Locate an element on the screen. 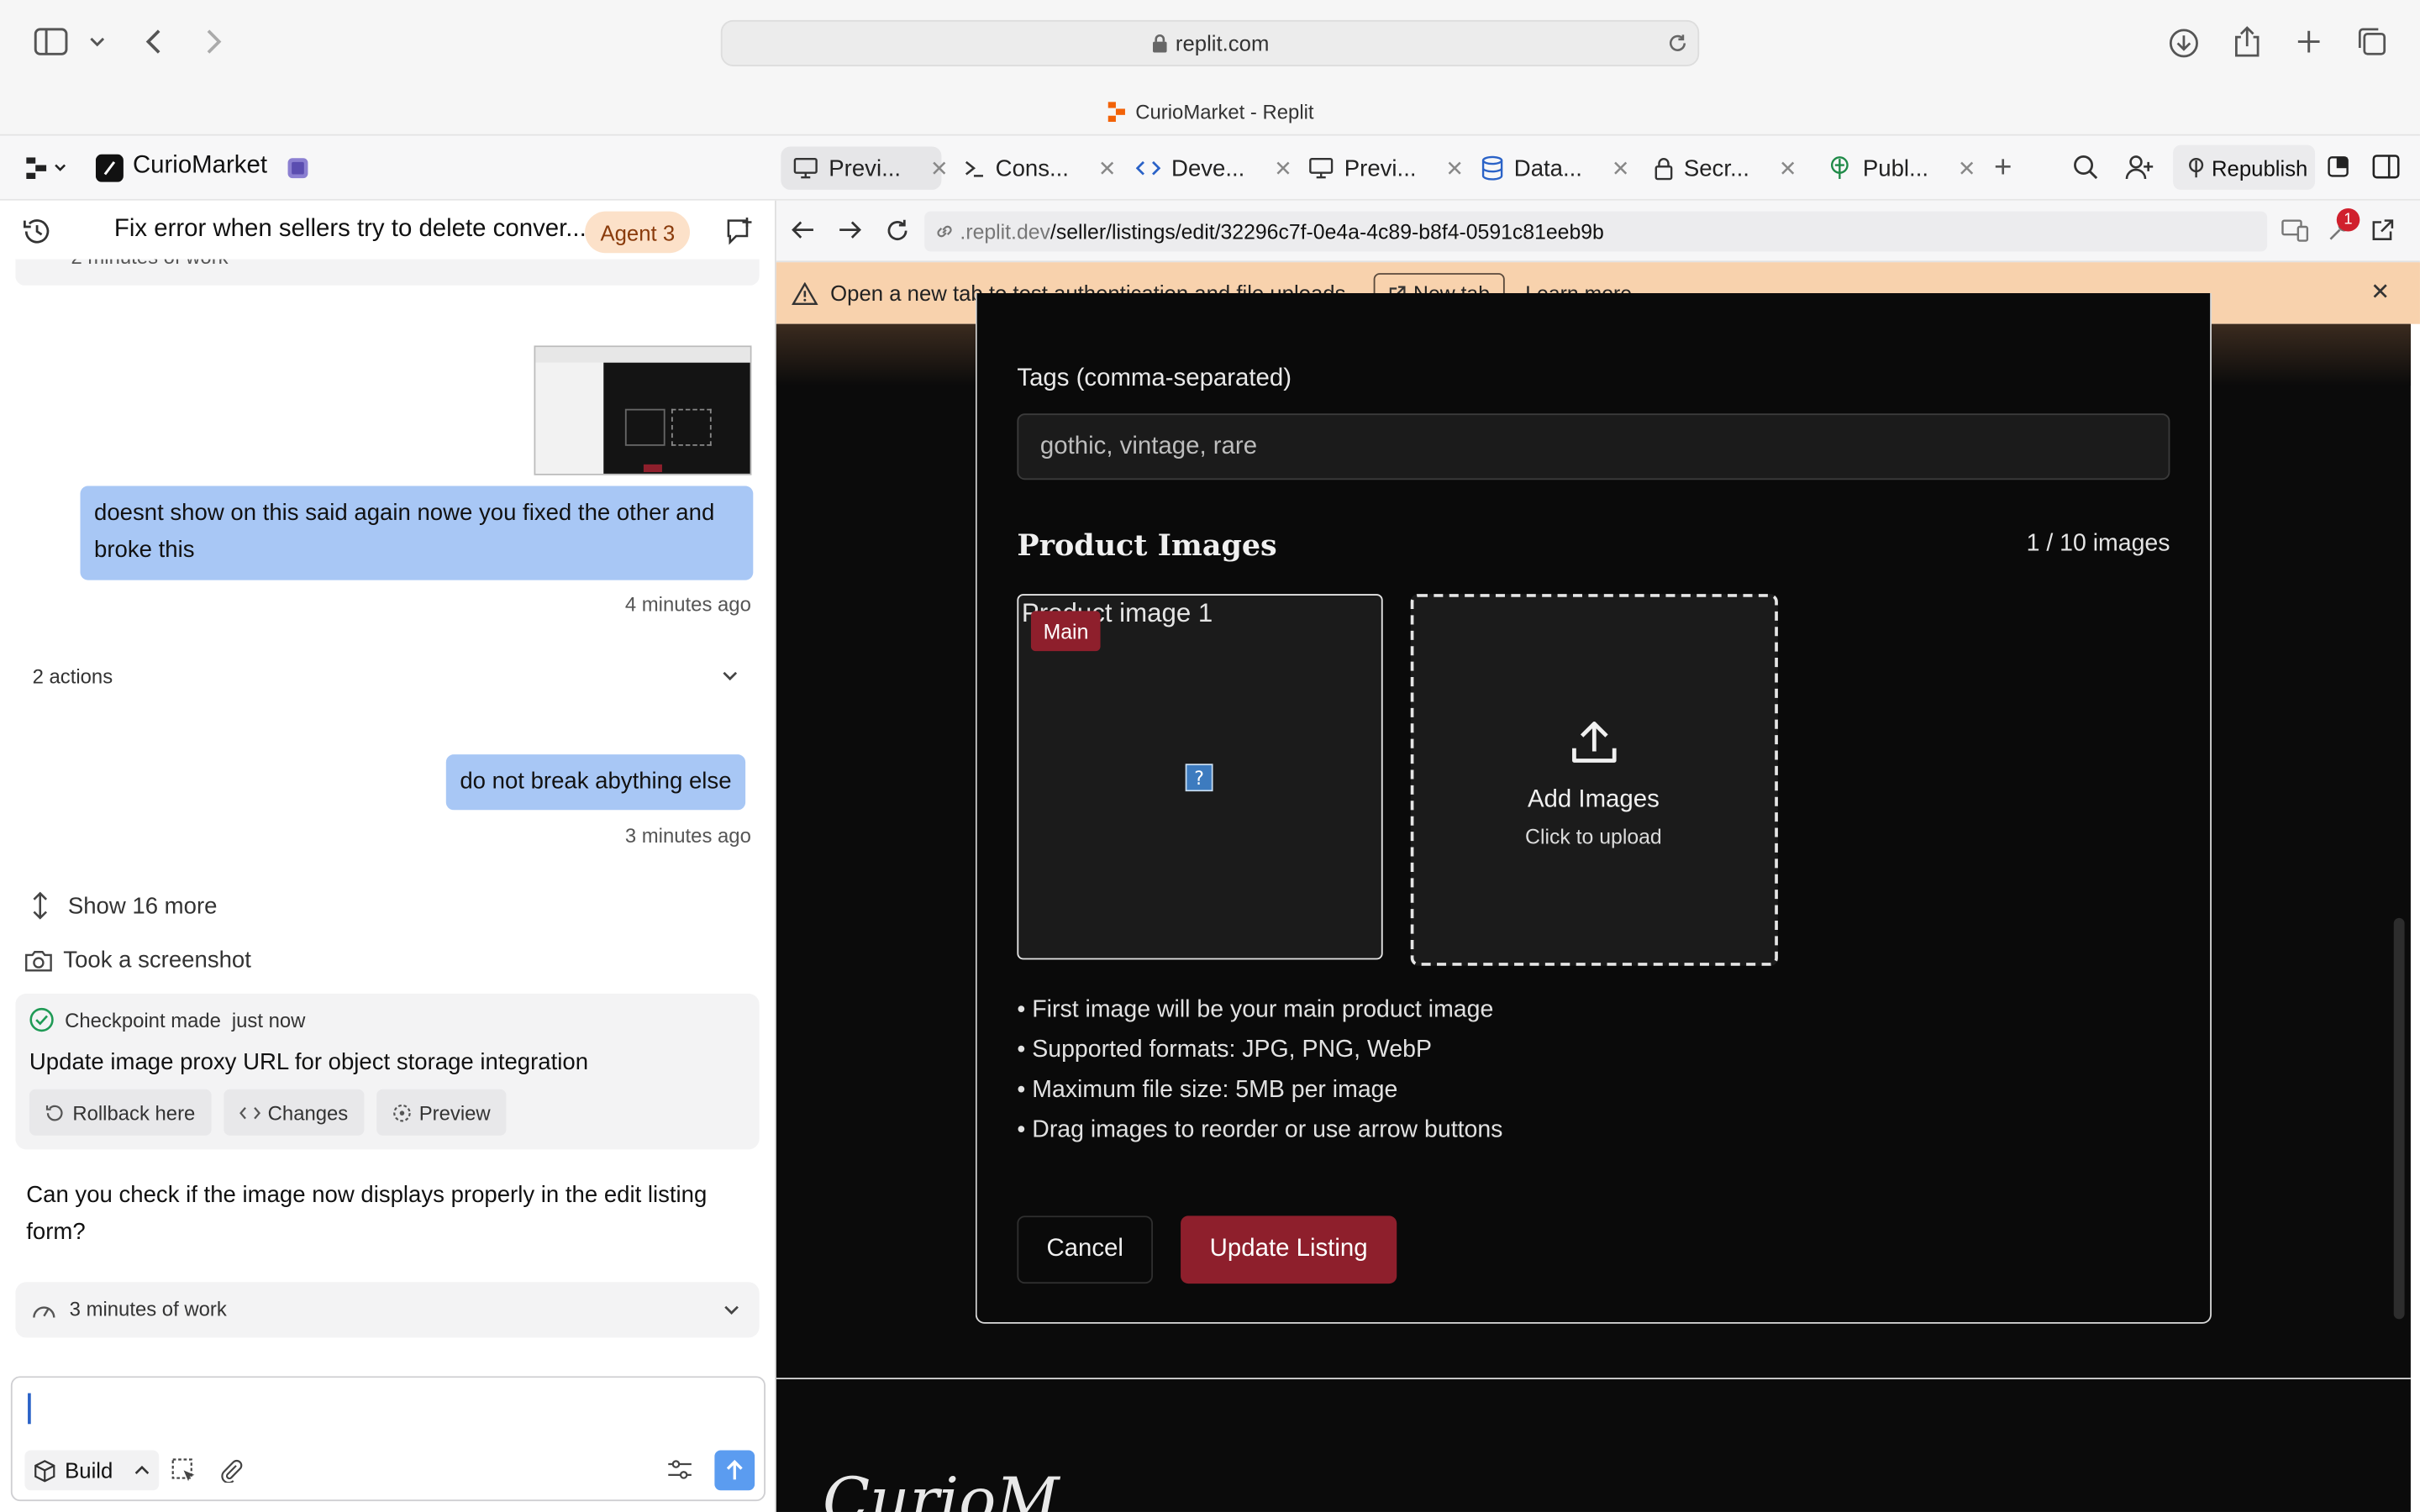 The width and height of the screenshot is (2420, 1512). preview-scrollbar is located at coordinates (2399, 1118).